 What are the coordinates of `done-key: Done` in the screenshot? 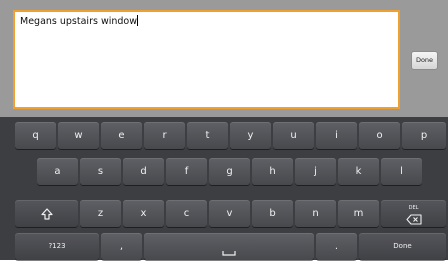 It's located at (402, 246).